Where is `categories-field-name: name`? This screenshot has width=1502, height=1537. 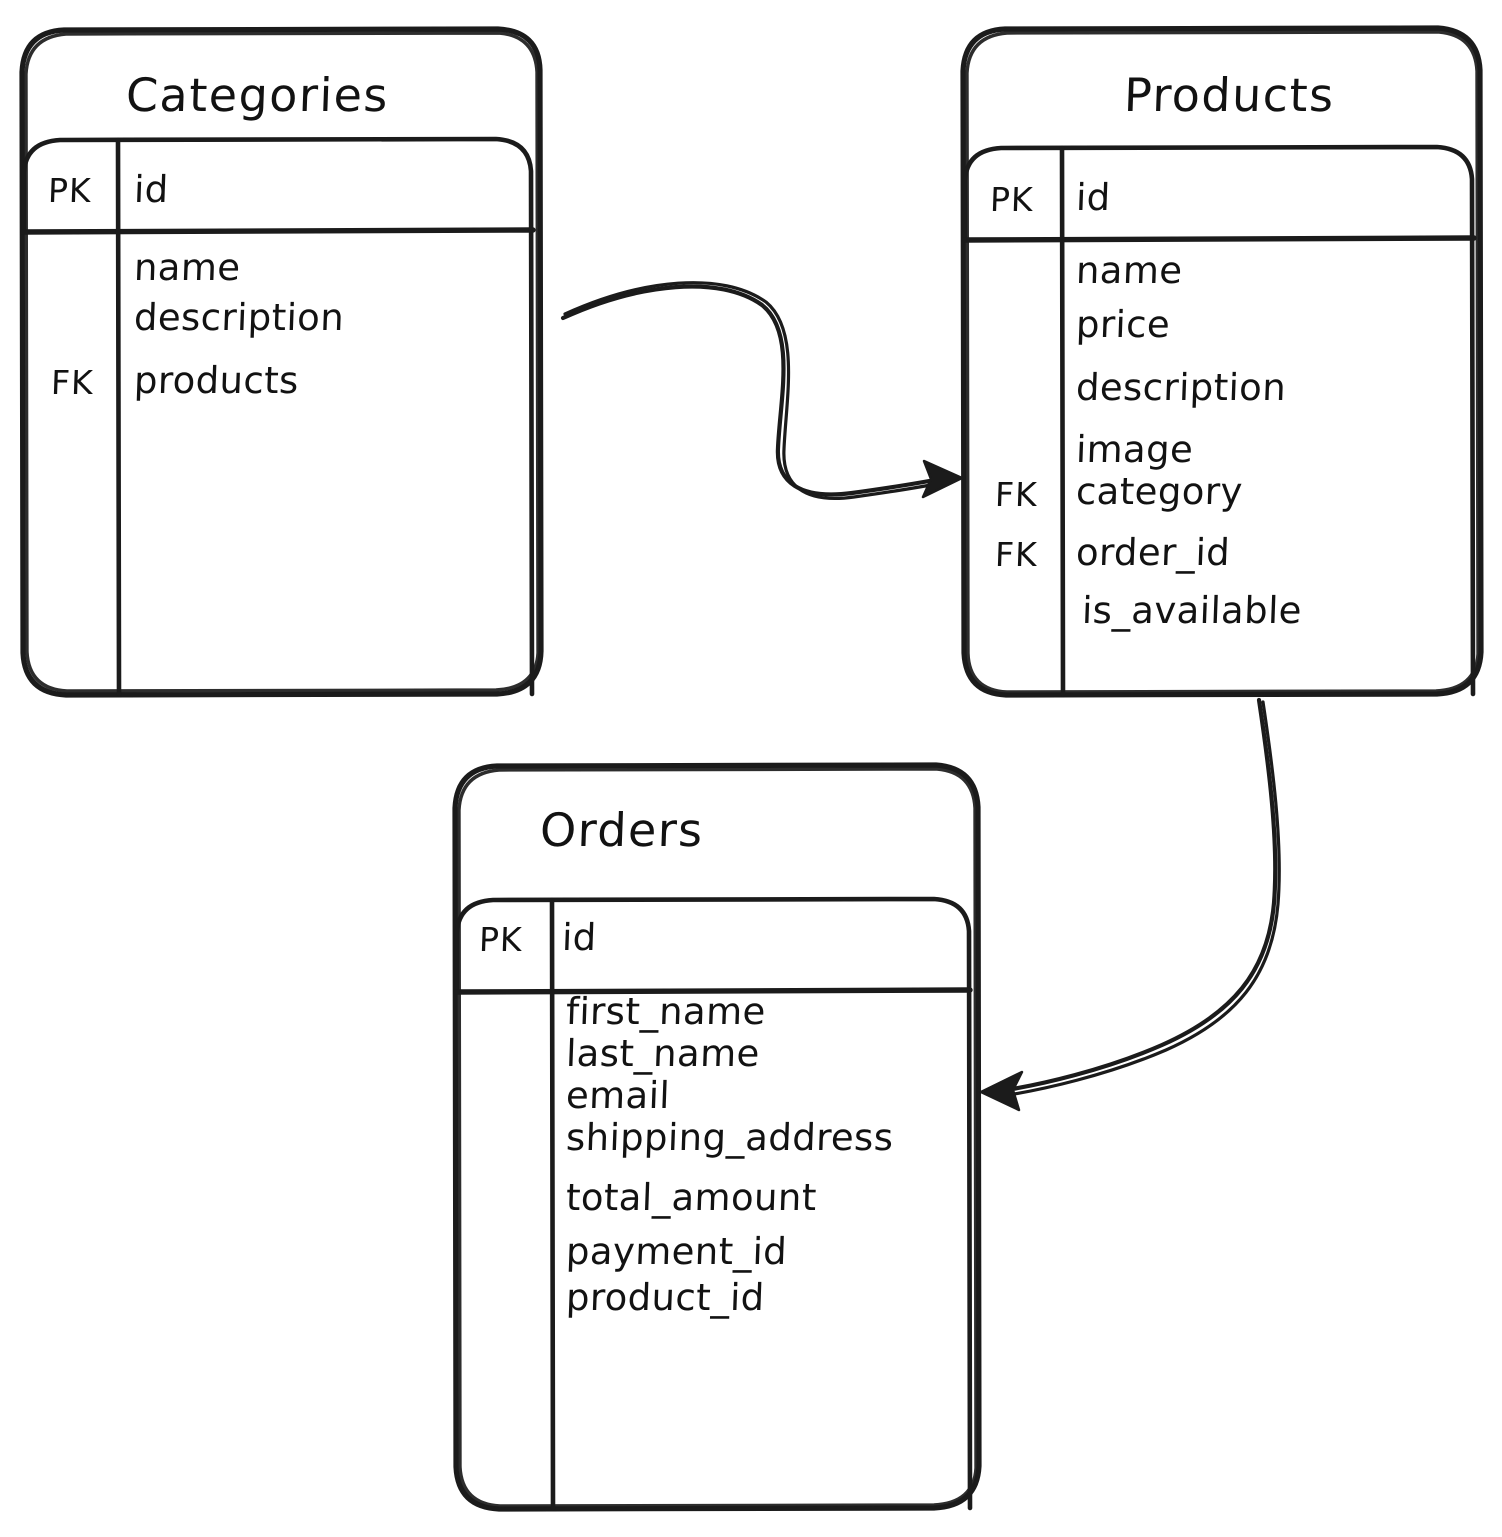 categories-field-name: name is located at coordinates (187, 267).